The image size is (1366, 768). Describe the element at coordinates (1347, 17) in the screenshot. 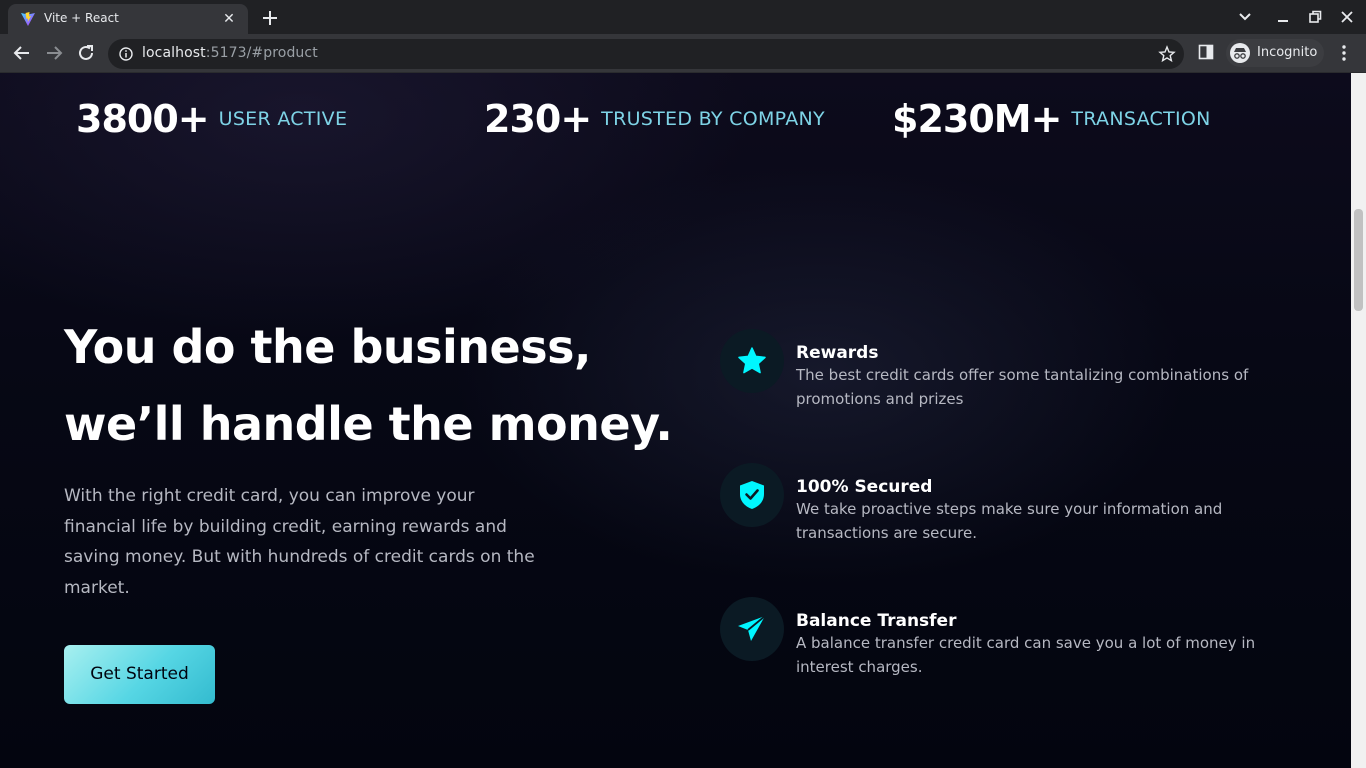

I see `close-window-icon` at that location.